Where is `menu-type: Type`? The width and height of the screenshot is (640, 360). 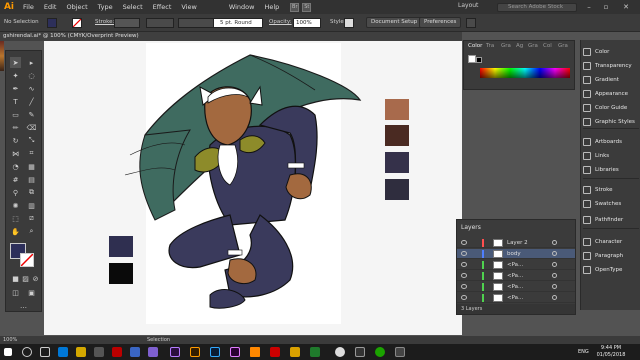 menu-type: Type is located at coordinates (105, 7).